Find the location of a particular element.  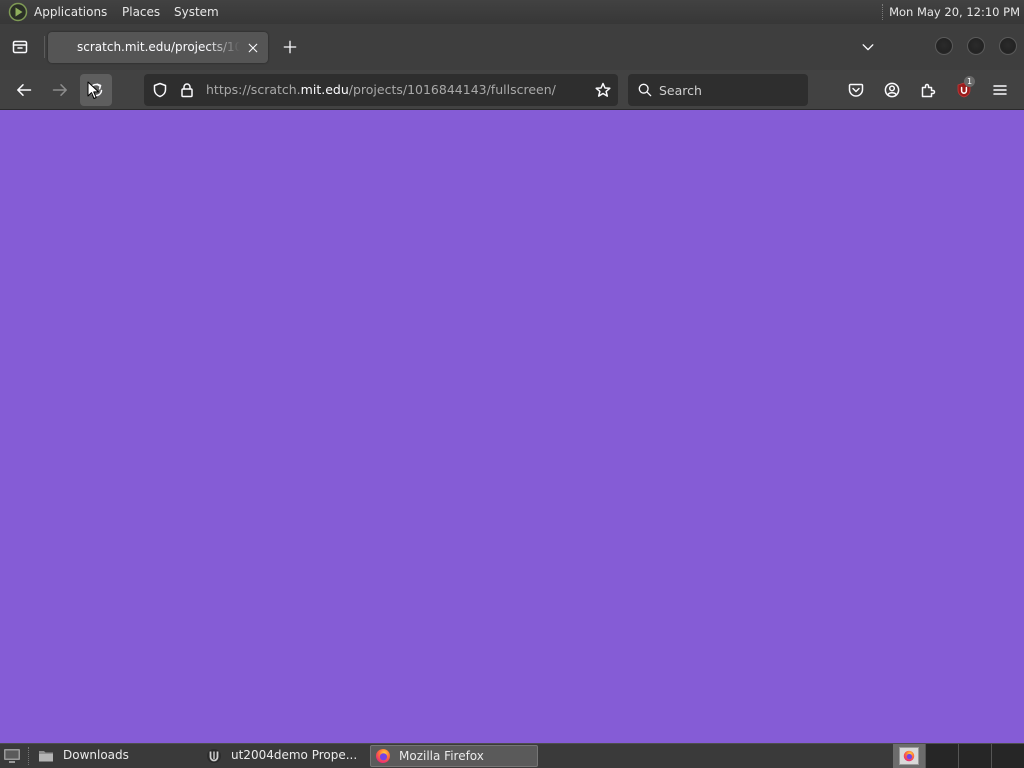

window-minimize-button is located at coordinates (944, 46).